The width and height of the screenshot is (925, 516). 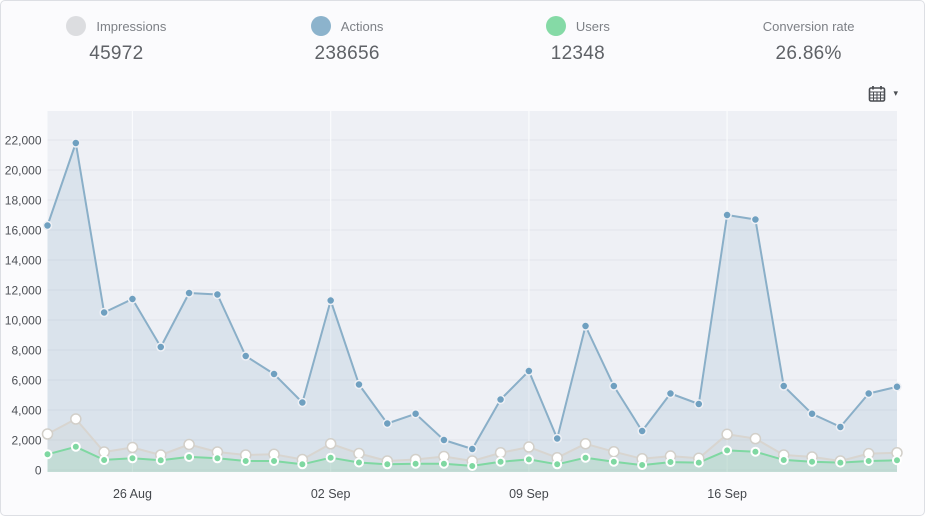 I want to click on stat-value: 238656, so click(x=347, y=53).